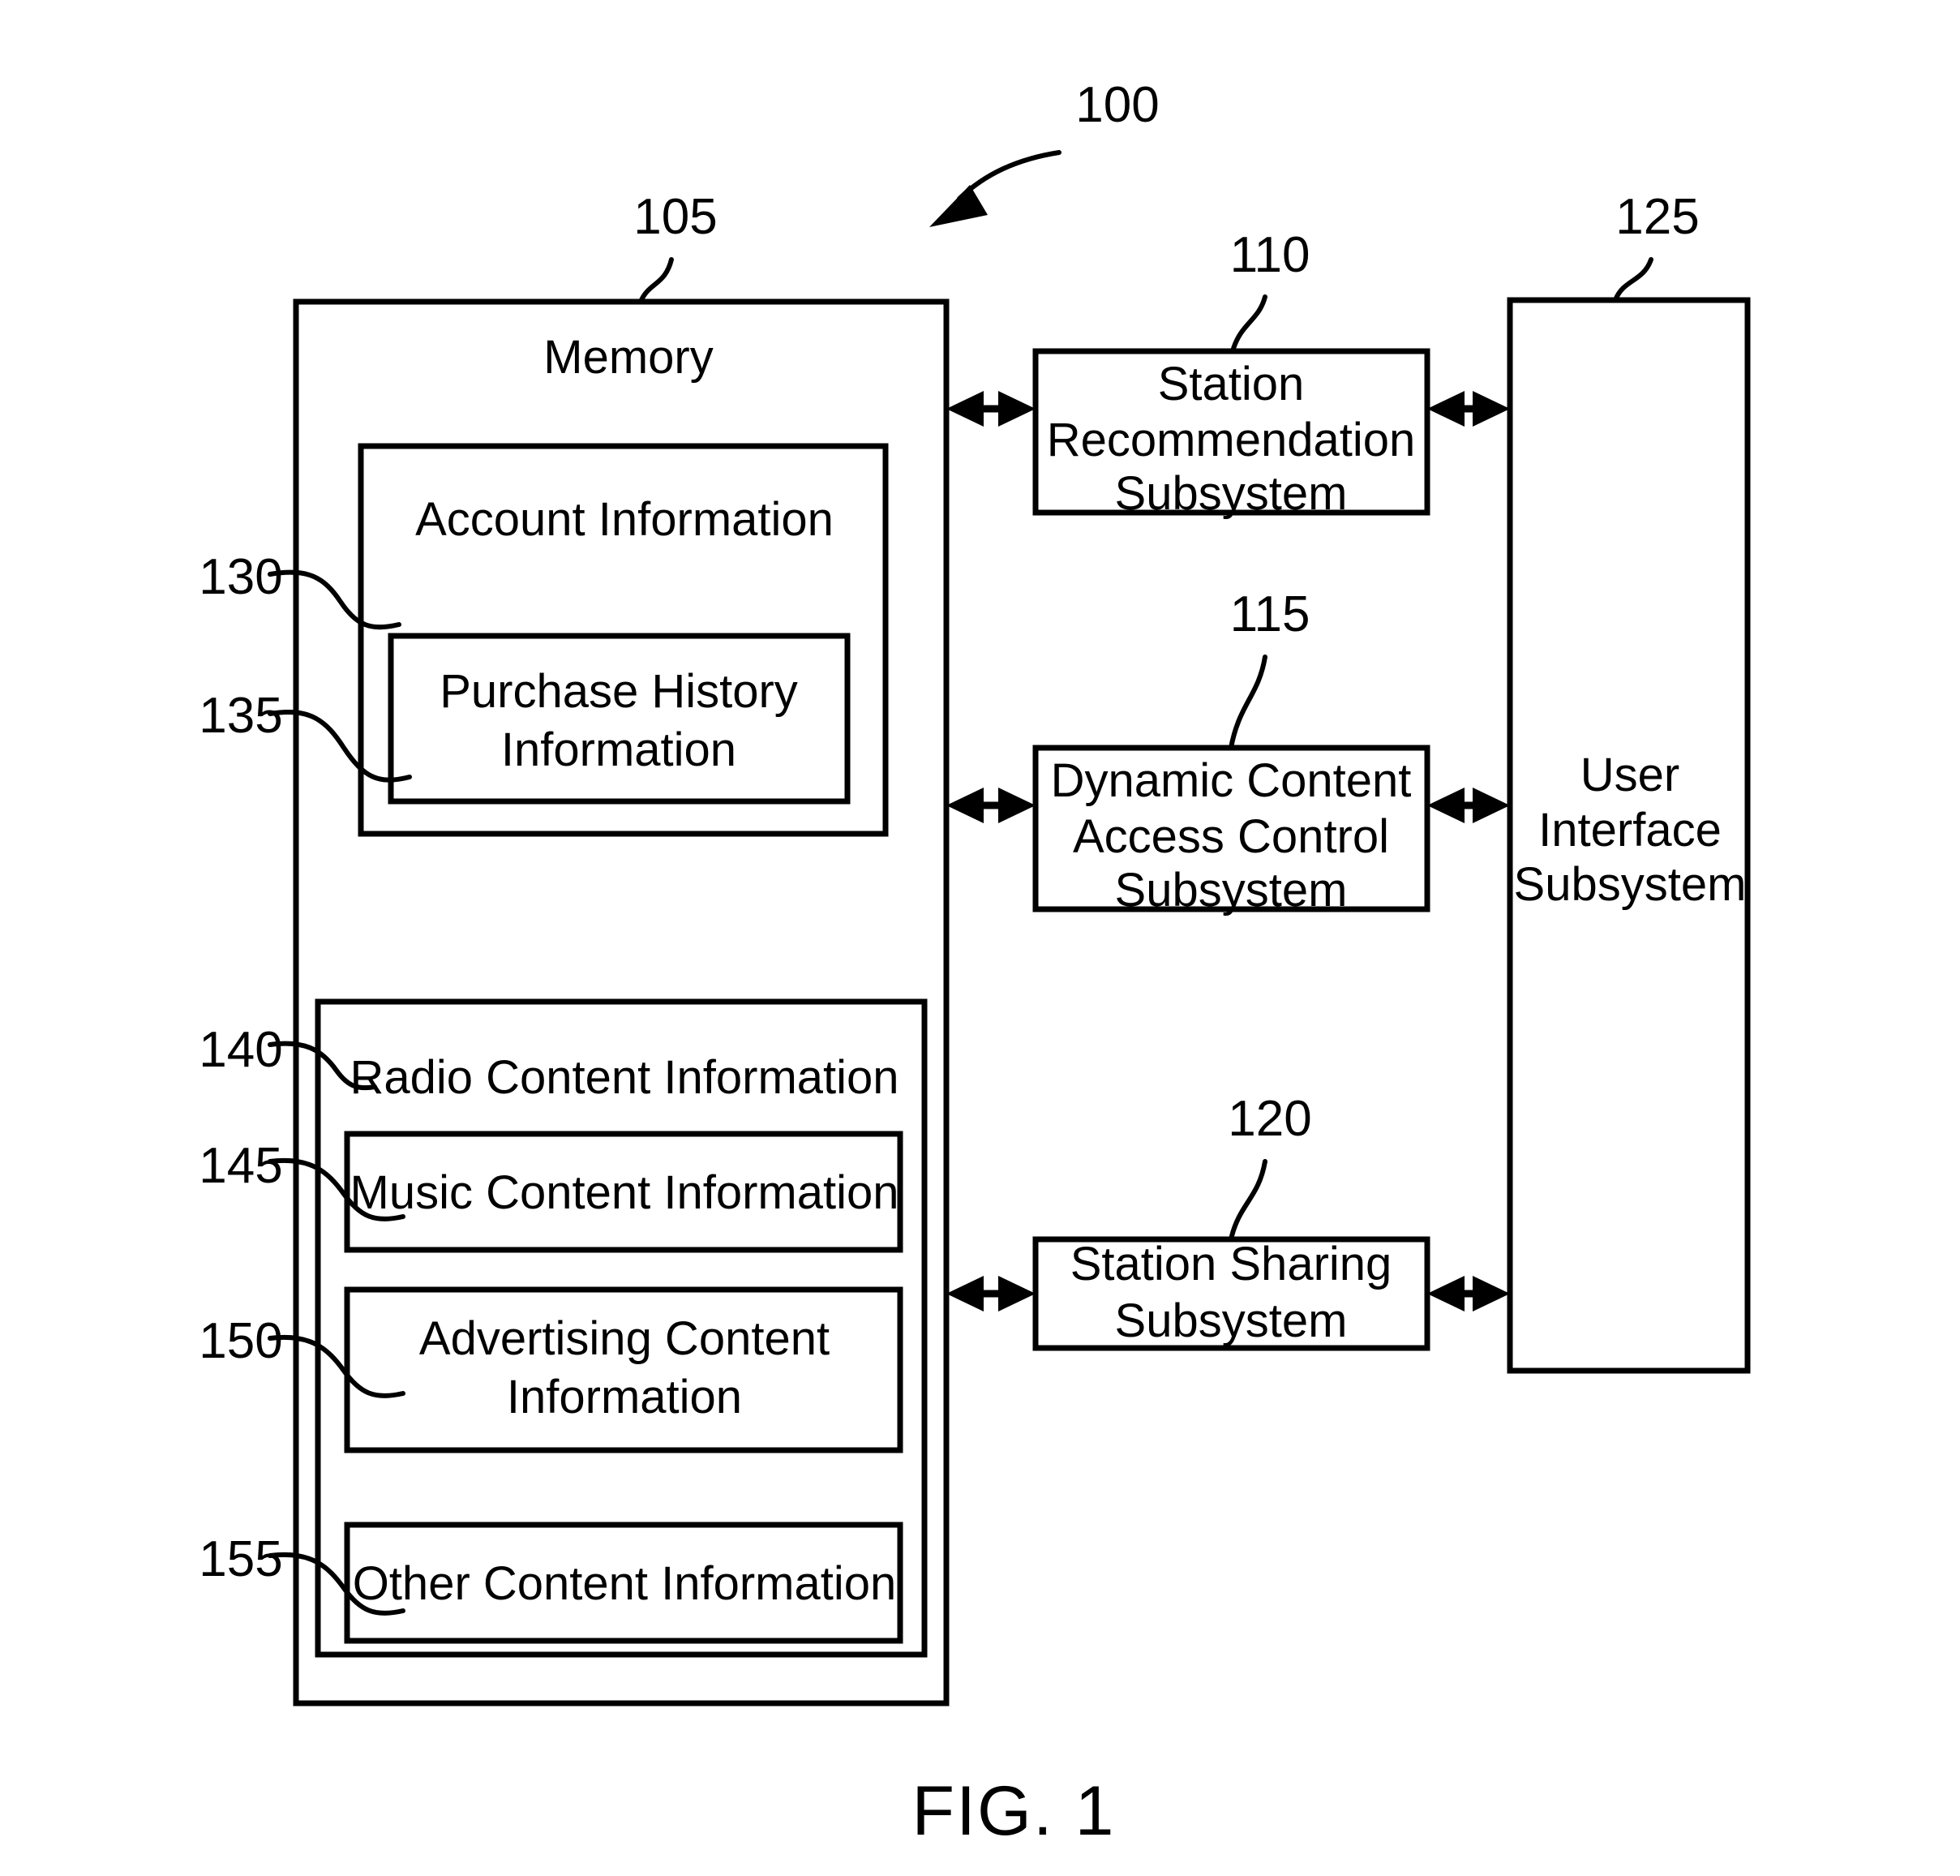 The height and width of the screenshot is (1876, 1960). What do you see at coordinates (1248, 702) in the screenshot?
I see `ref-115-leader` at bounding box center [1248, 702].